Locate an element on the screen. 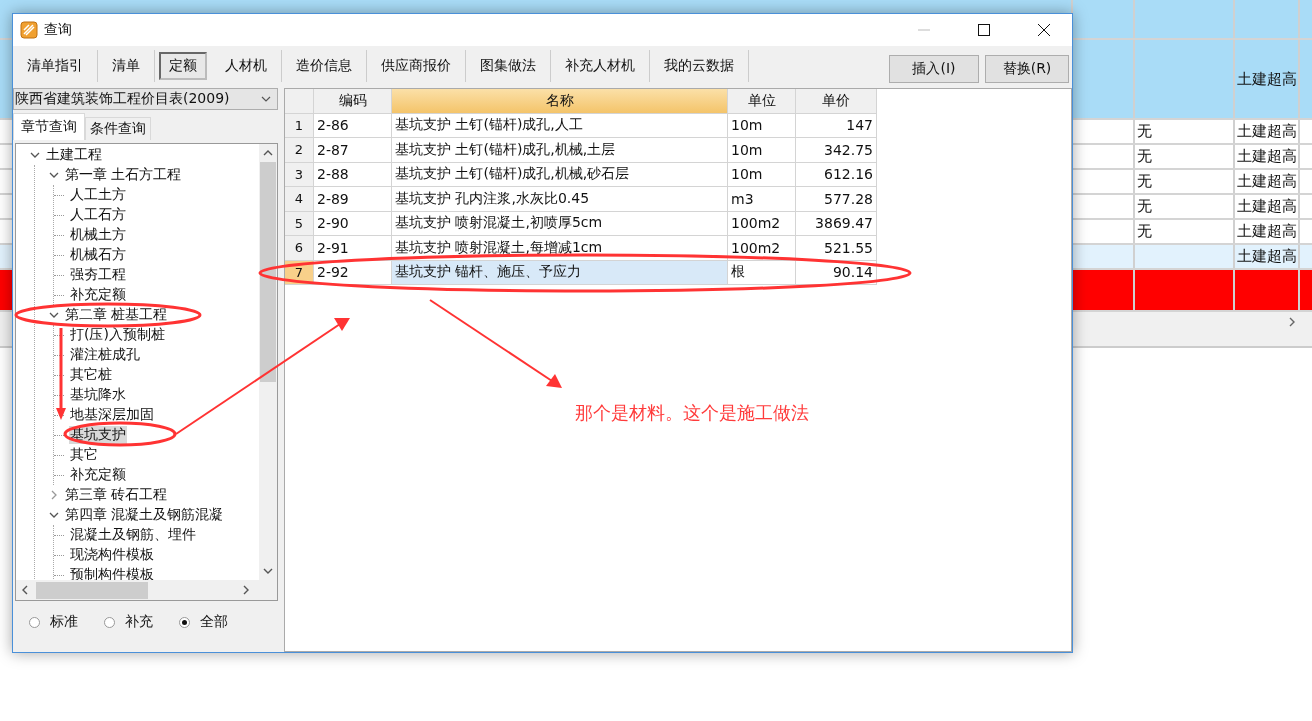 Image resolution: width=1312 pixels, height=721 pixels. tree-item: 打(压)入预制桩 is located at coordinates (117, 335).